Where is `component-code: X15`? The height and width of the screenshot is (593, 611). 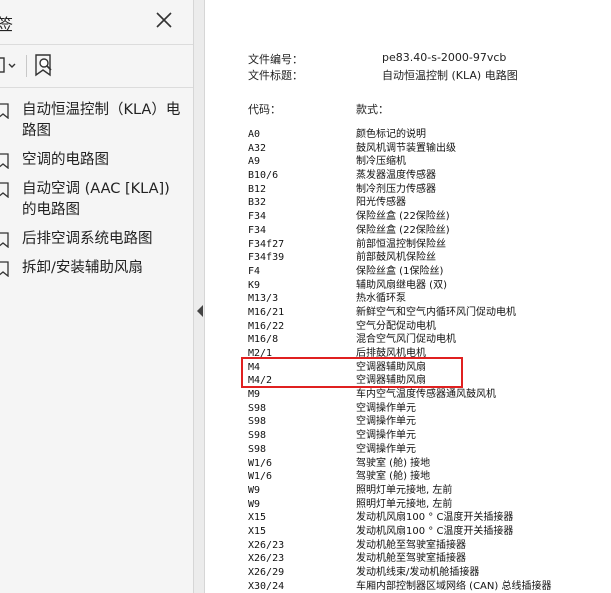 component-code: X15 is located at coordinates (257, 518).